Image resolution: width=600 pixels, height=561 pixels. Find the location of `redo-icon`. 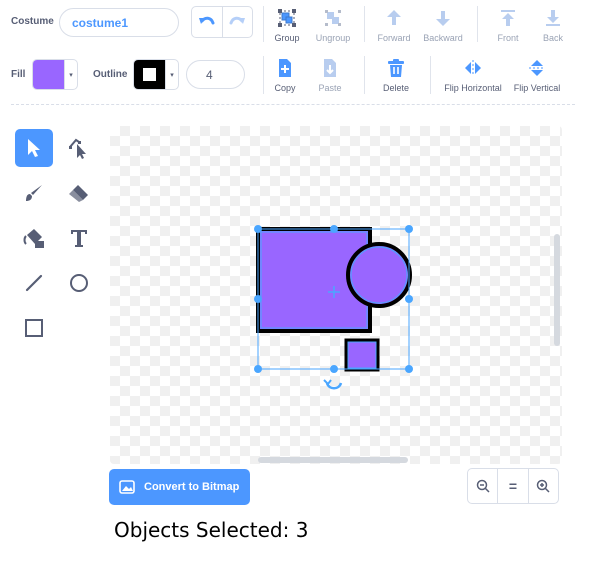

redo-icon is located at coordinates (237, 20).